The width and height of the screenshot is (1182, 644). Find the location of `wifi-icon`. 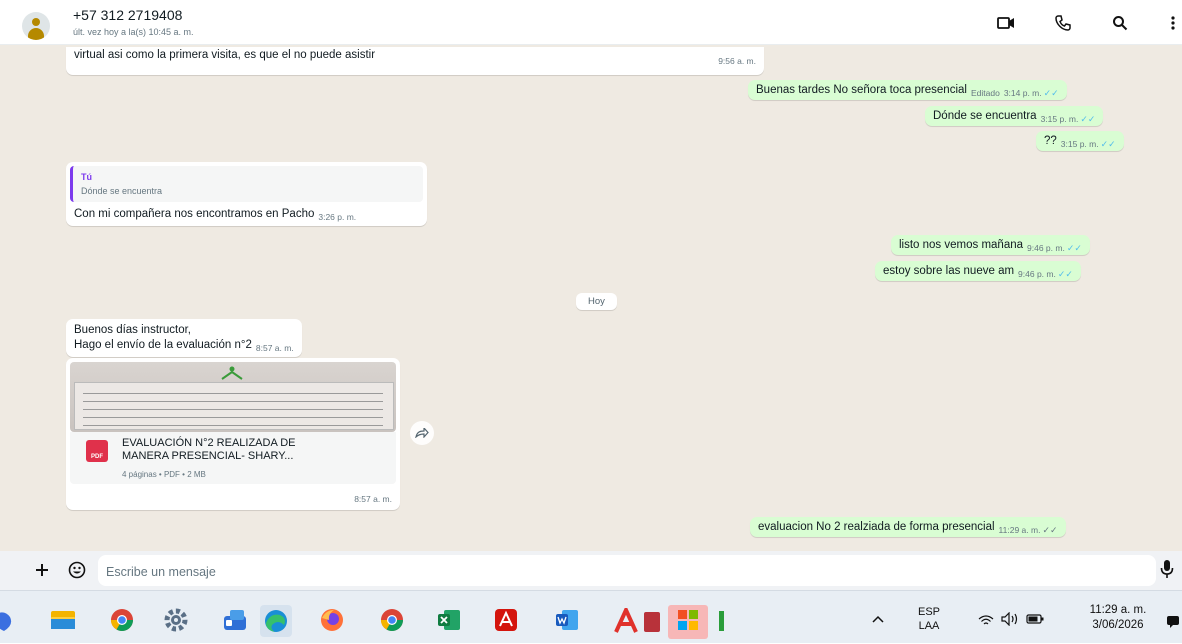

wifi-icon is located at coordinates (986, 622).